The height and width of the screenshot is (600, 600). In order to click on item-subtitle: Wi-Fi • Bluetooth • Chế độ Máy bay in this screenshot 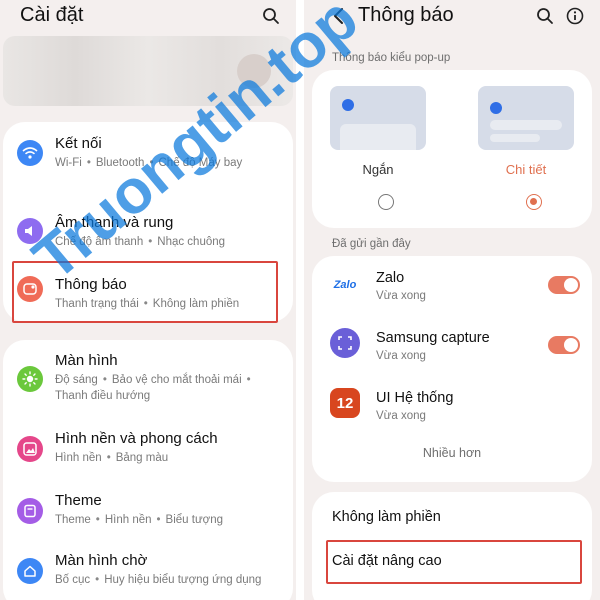, I will do `click(149, 163)`.